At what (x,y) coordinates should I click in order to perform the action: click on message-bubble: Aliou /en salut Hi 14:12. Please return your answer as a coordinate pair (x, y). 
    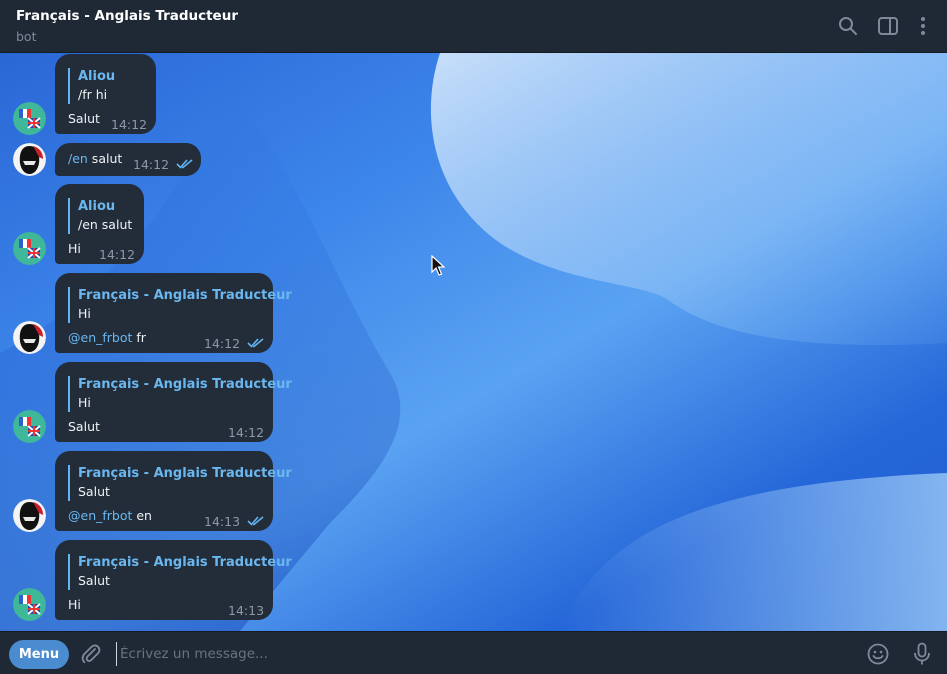
    Looking at the image, I should click on (99, 224).